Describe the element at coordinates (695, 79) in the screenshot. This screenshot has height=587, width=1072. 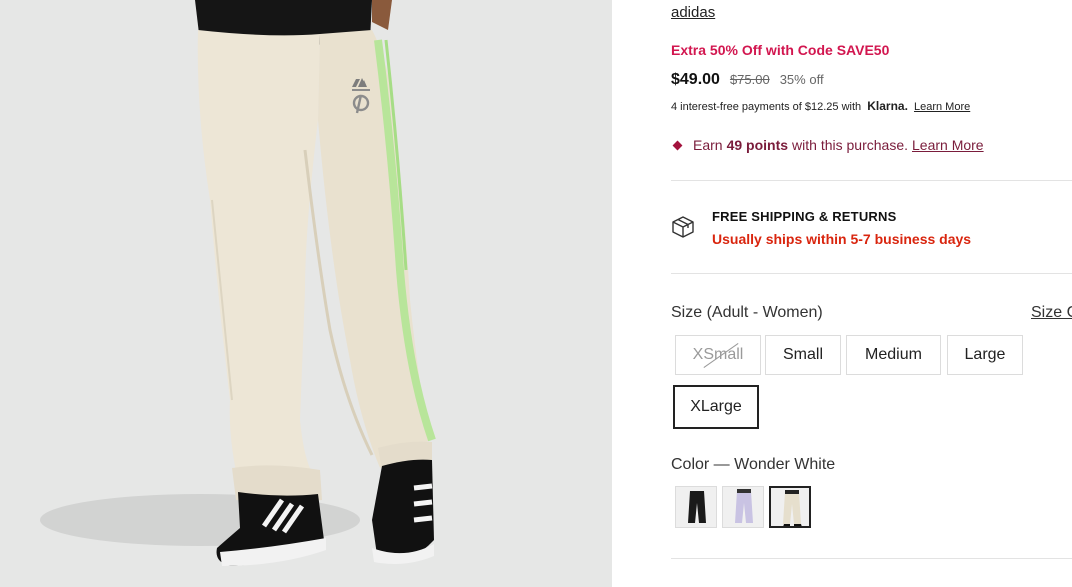
I see `current-price: $49.00` at that location.